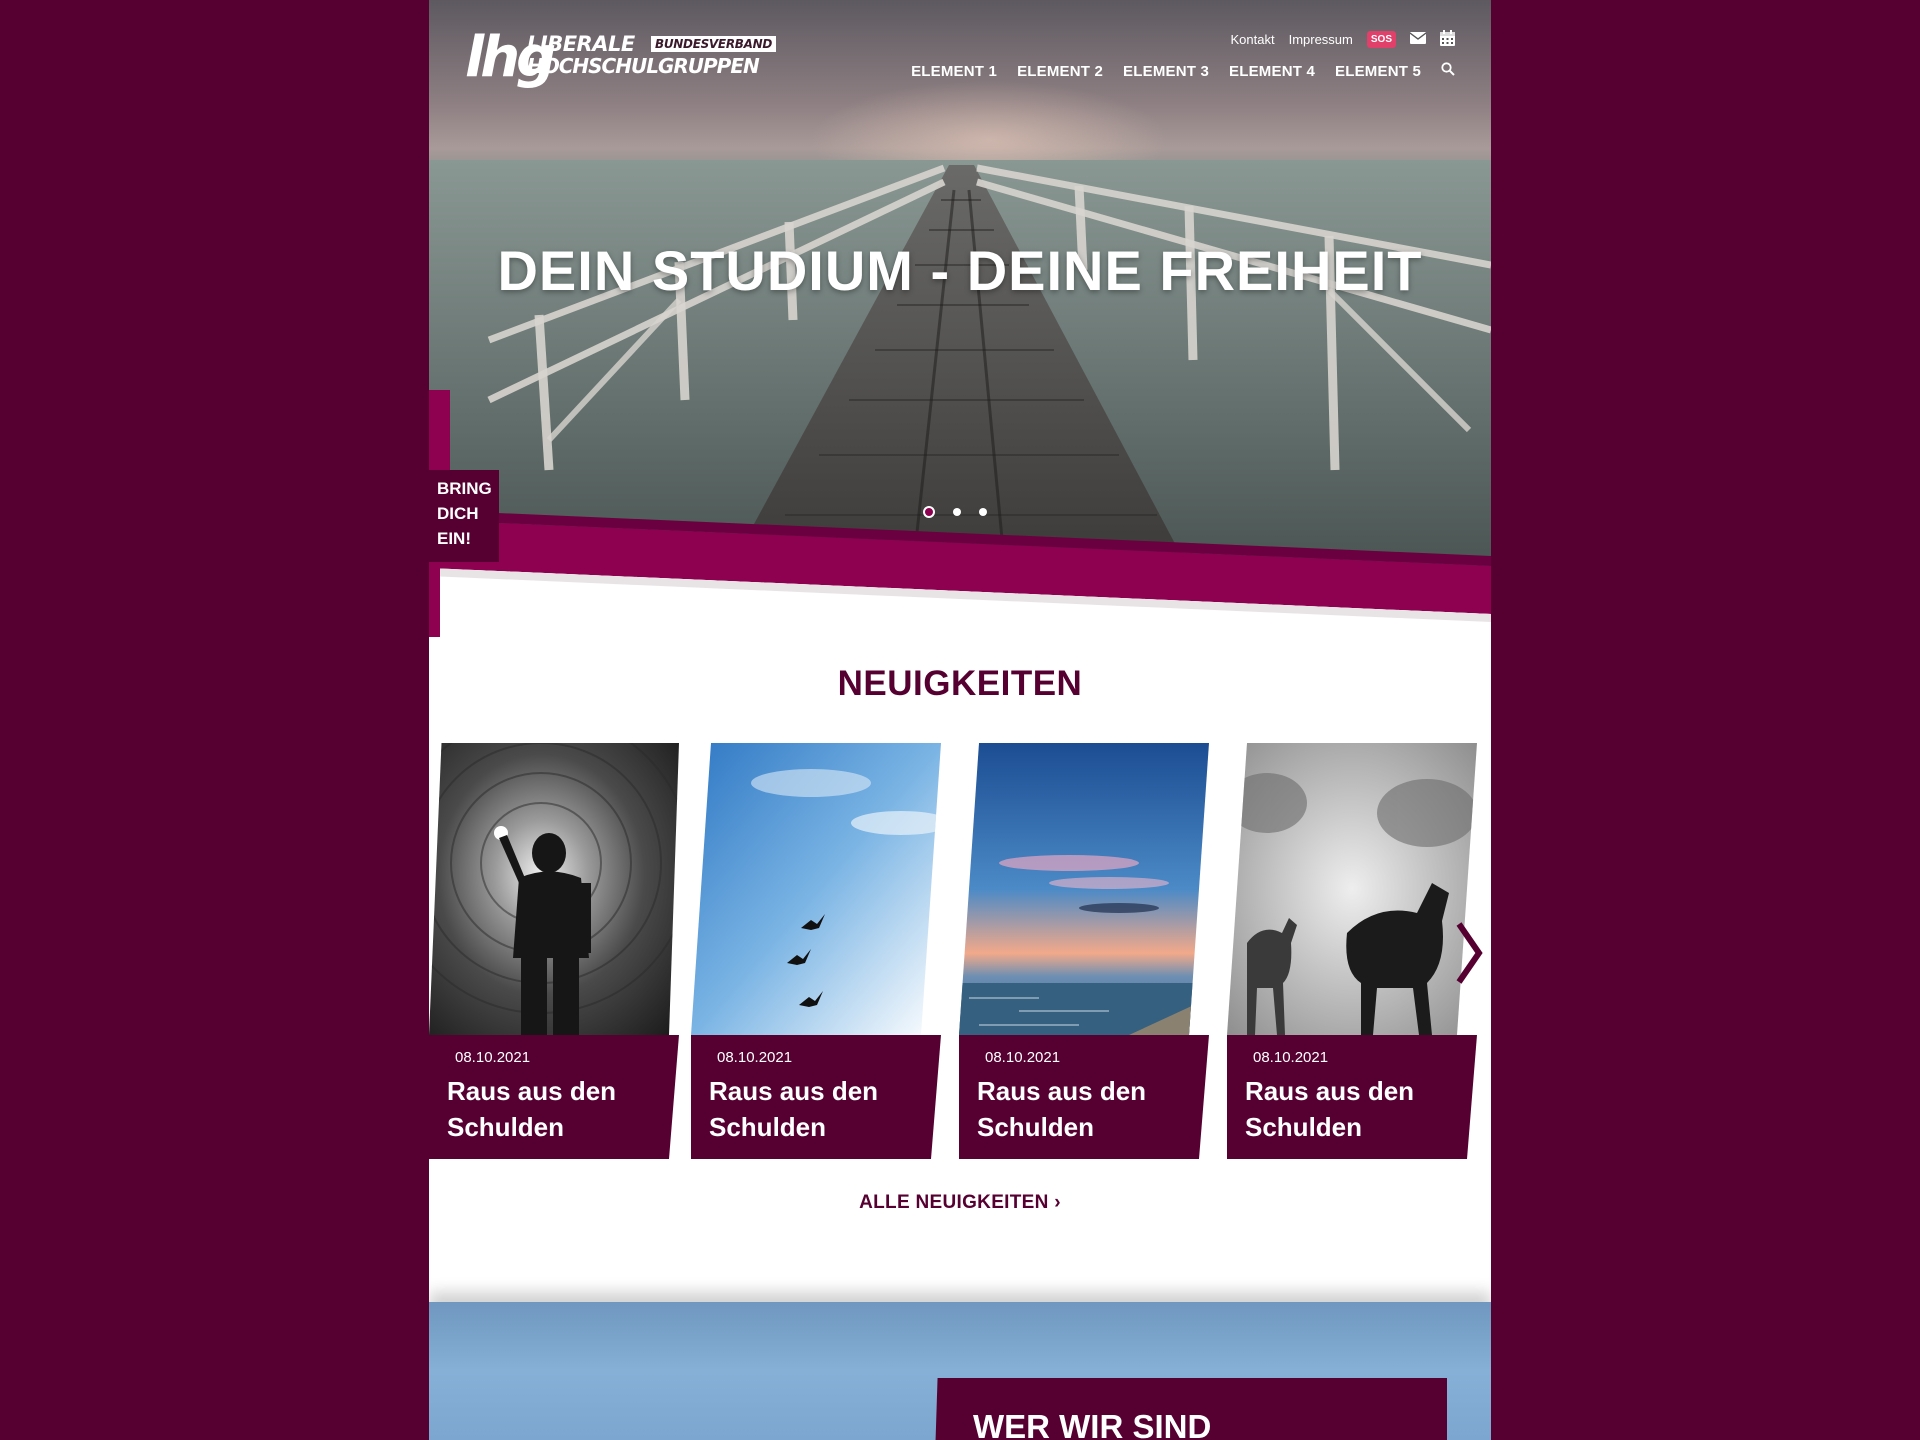 This screenshot has height=1440, width=1920. Describe the element at coordinates (1060, 71) in the screenshot. I see `nav-item-element-2: ELEMENT 2` at that location.